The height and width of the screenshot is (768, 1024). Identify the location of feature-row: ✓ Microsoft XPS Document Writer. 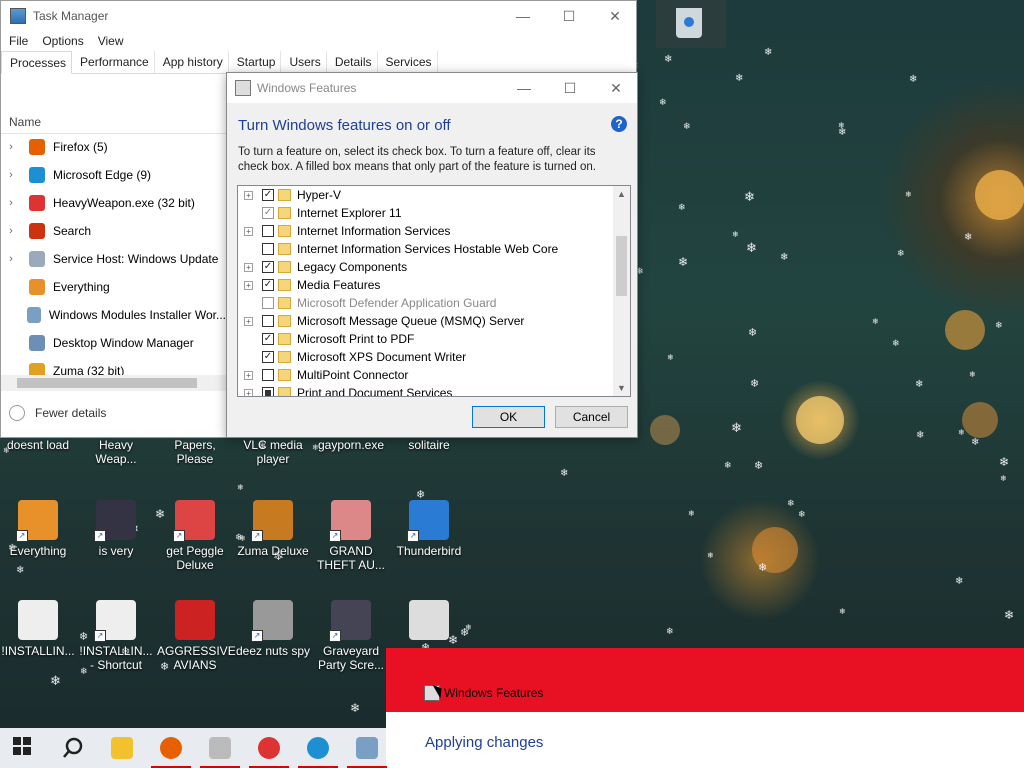
(425, 357).